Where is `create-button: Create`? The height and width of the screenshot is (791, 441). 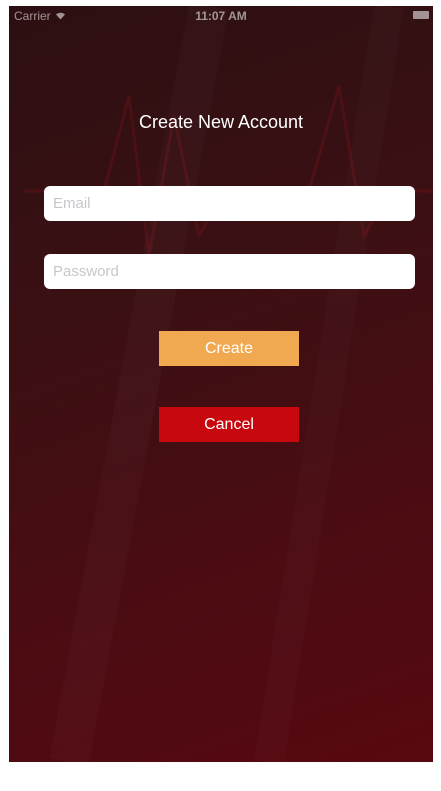 create-button: Create is located at coordinates (229, 348).